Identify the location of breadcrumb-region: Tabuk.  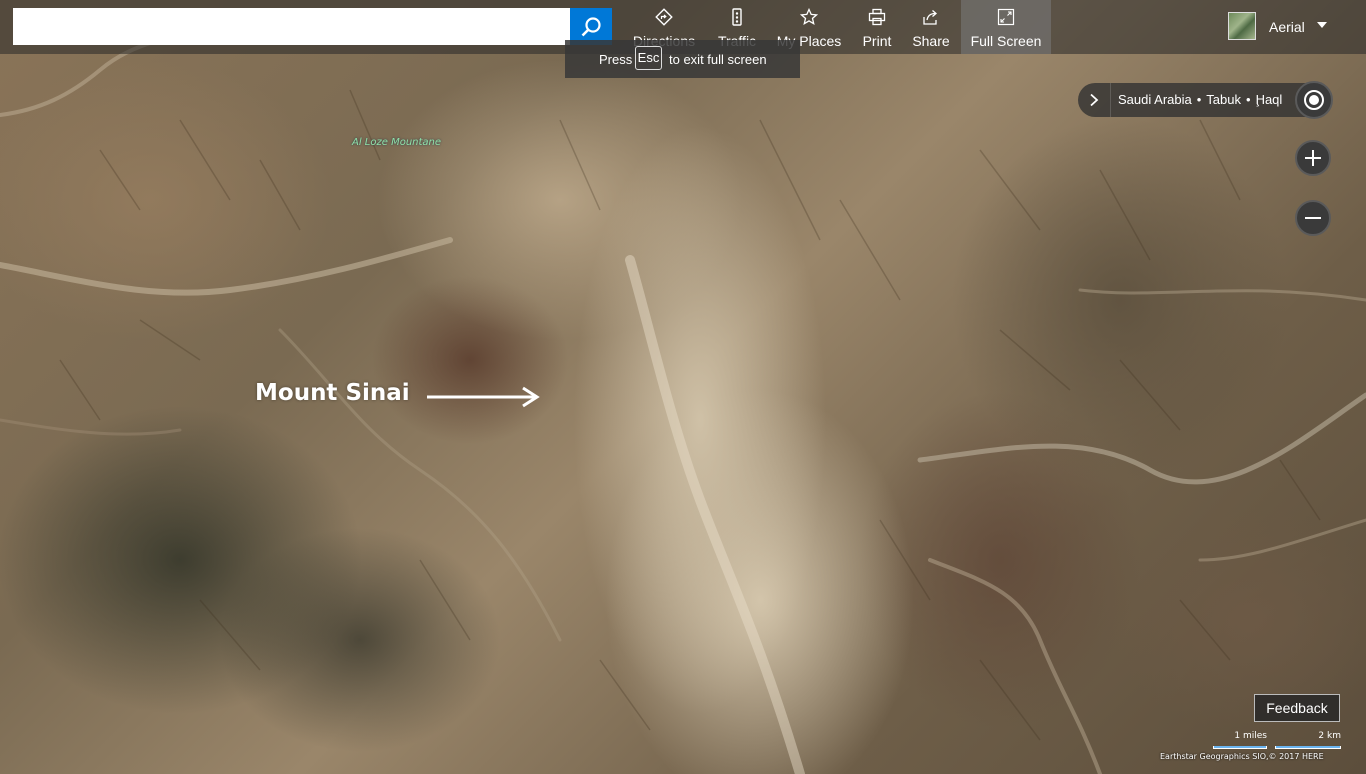
(1223, 99).